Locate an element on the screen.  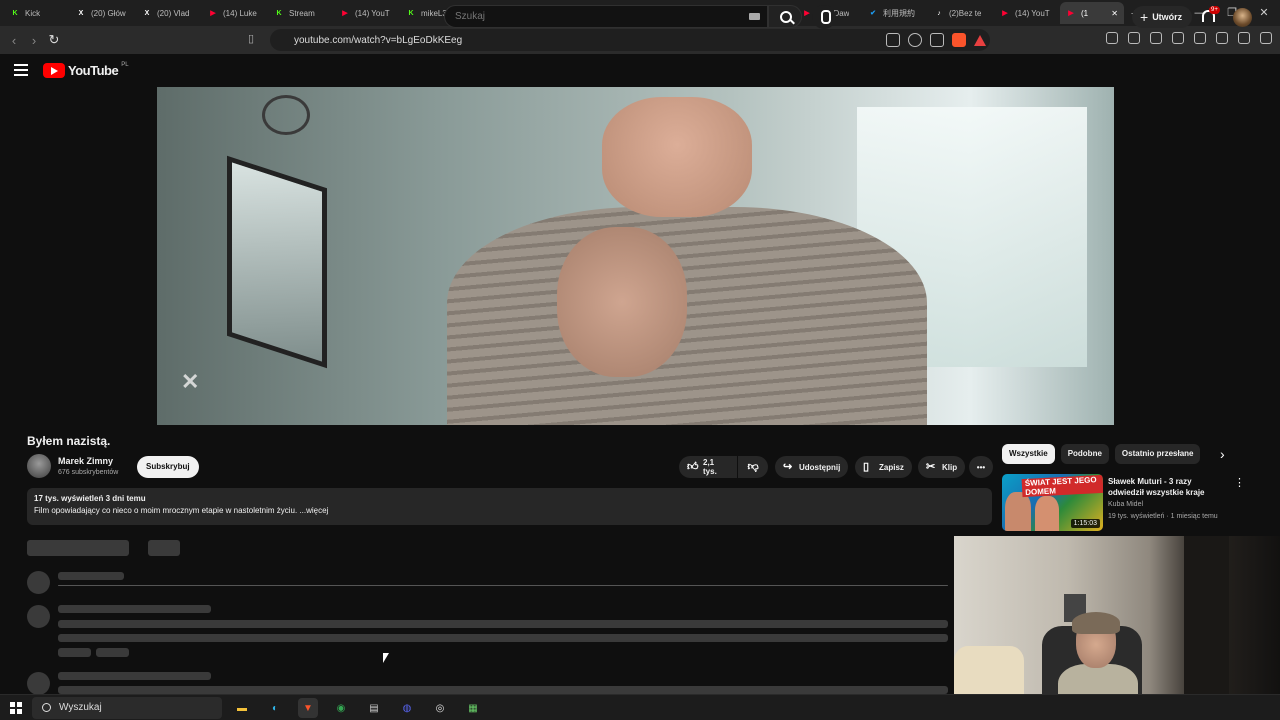
discord-icon: ◍ is located at coordinates (407, 708).